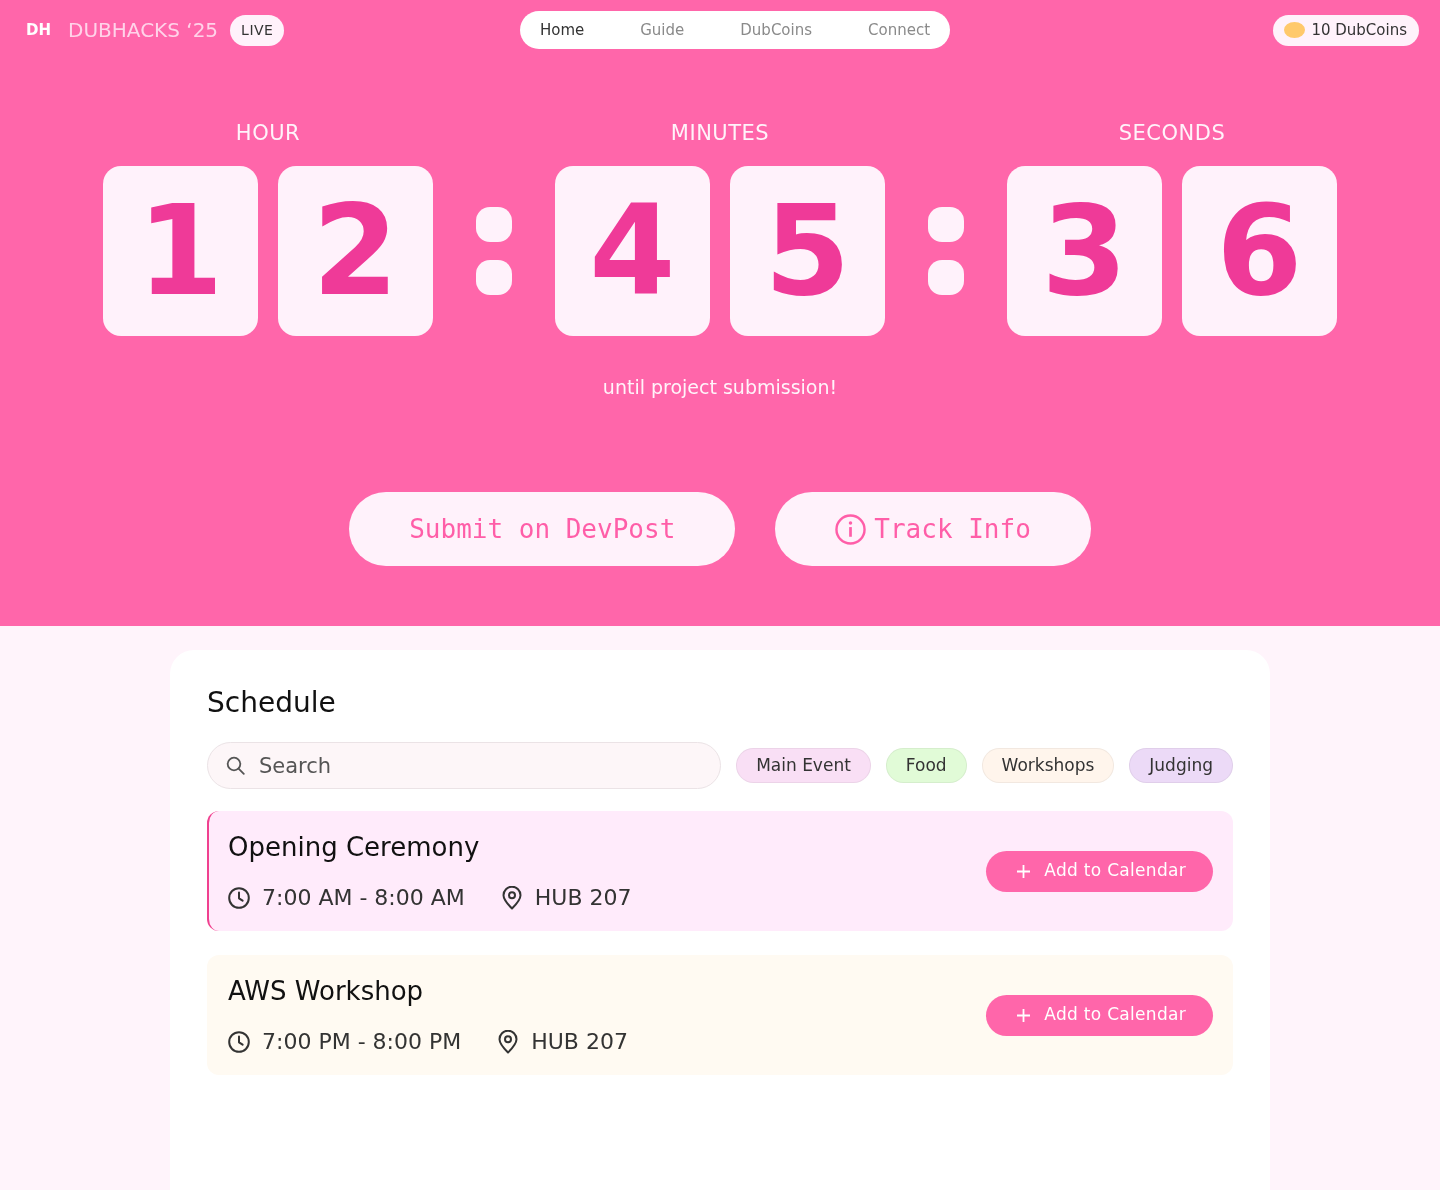 Image resolution: width=1440 pixels, height=1190 pixels. What do you see at coordinates (1172, 133) in the screenshot?
I see `countdown-label: SECONDS` at bounding box center [1172, 133].